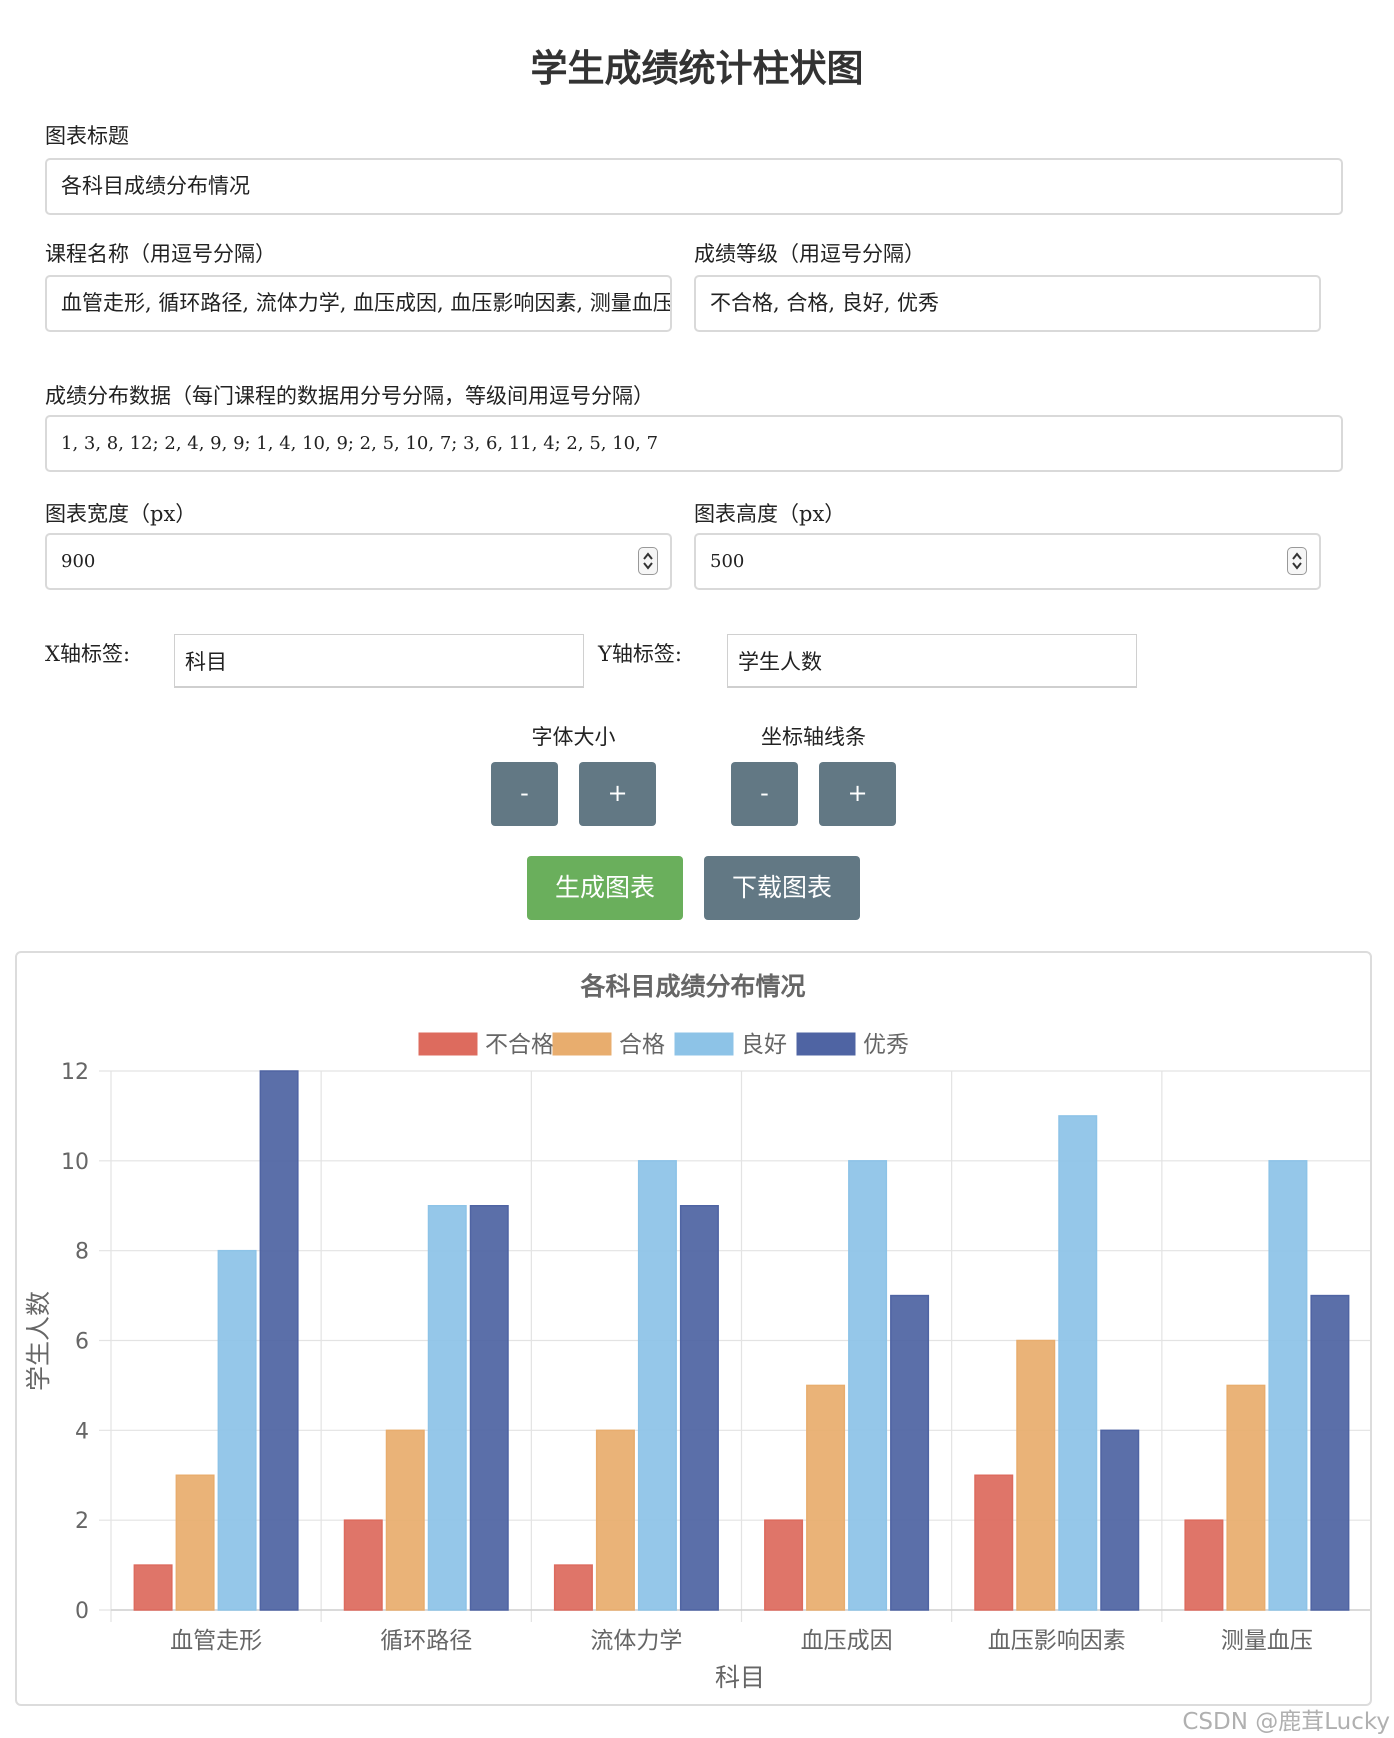 The width and height of the screenshot is (1394, 1738). Describe the element at coordinates (782, 888) in the screenshot. I see `download-chart-button: 下载图表` at that location.